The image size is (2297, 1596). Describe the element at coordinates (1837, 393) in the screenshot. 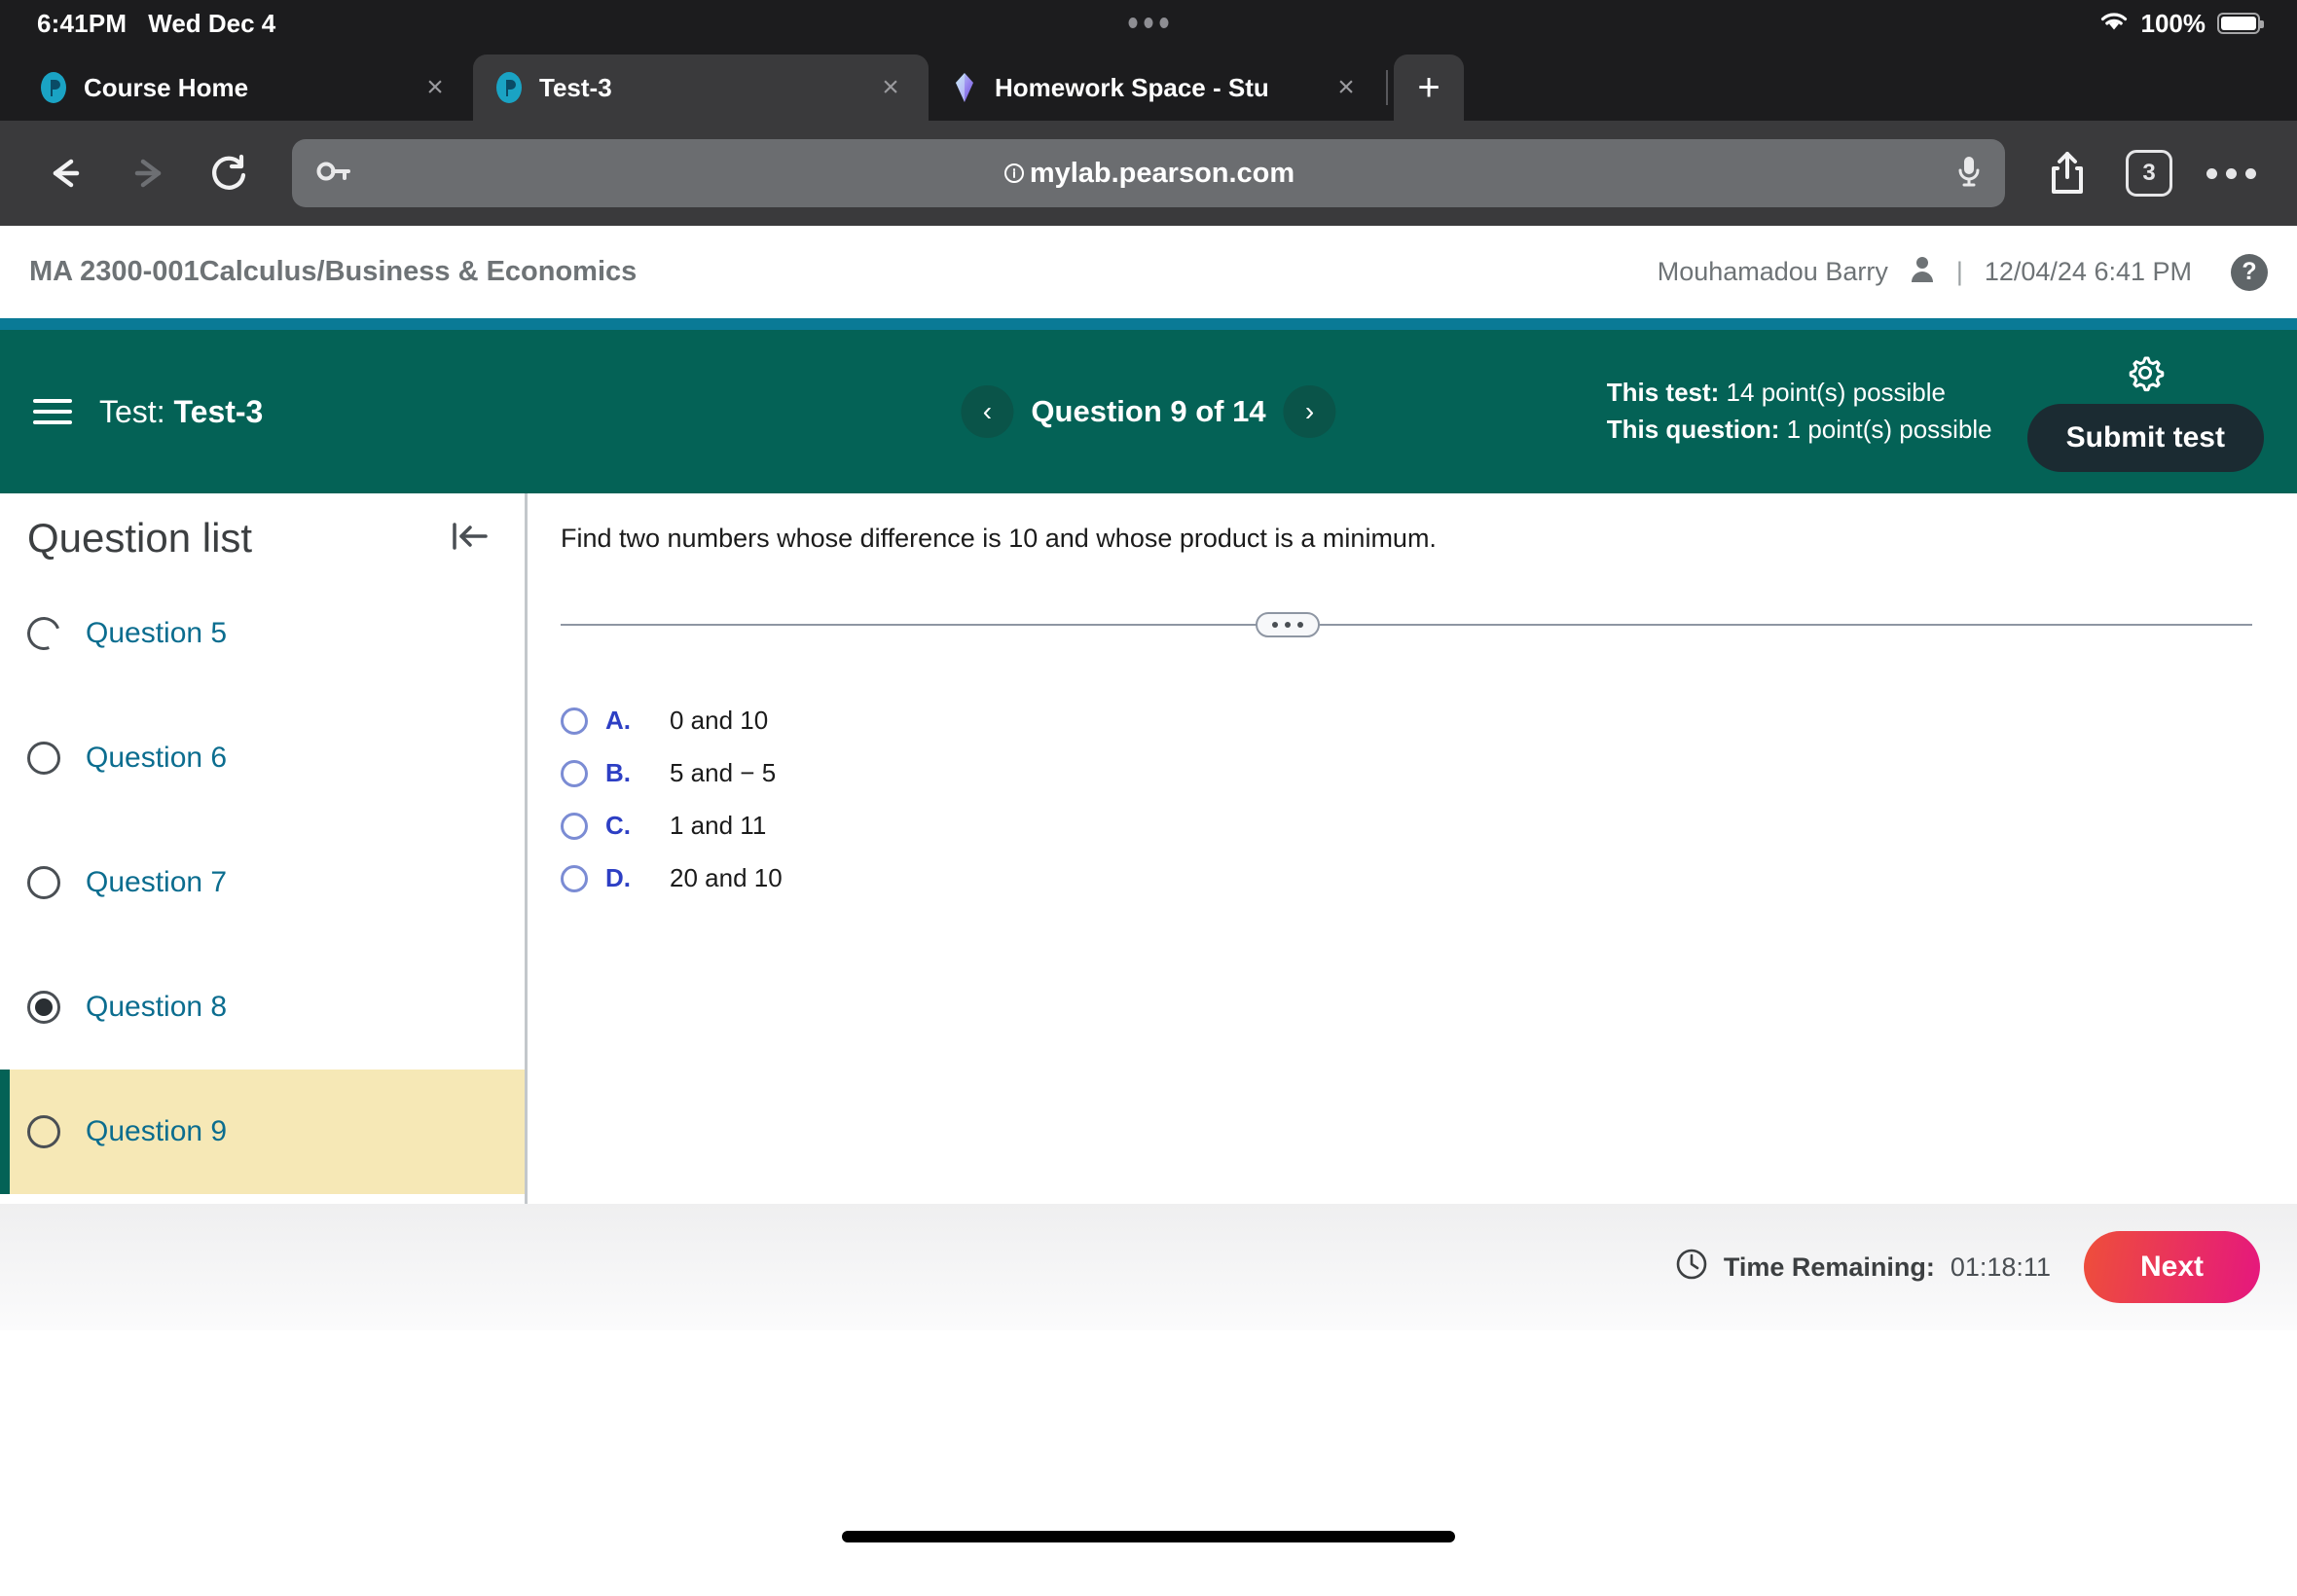

I see `this-test-value: 14 point(s) possible` at that location.